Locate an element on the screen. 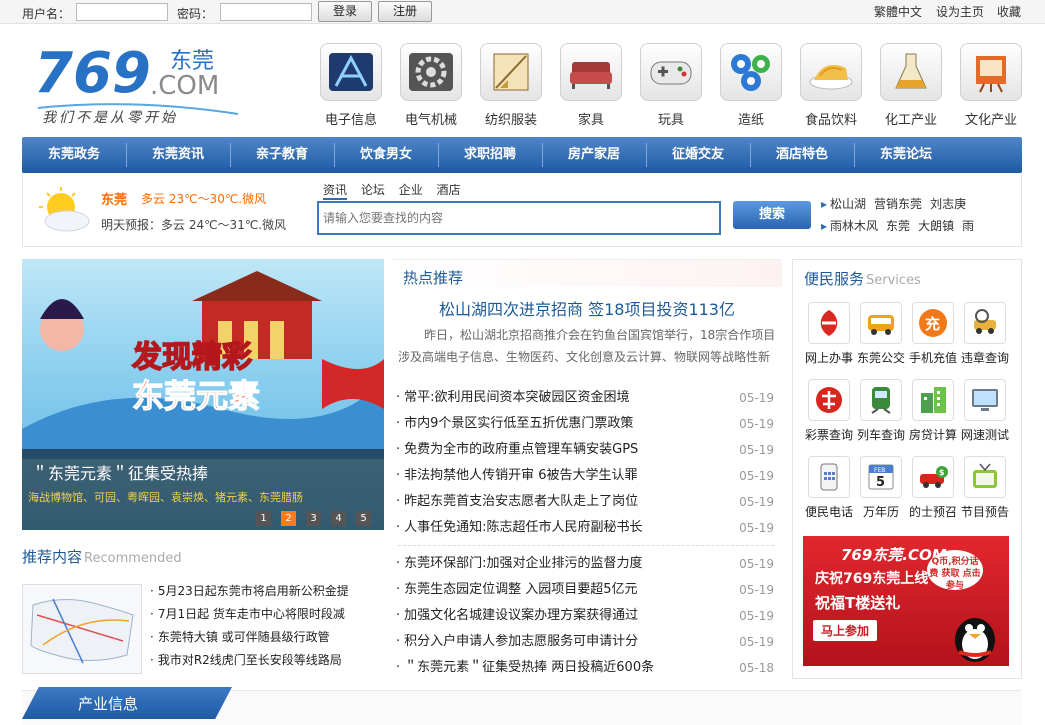 The image size is (1045, 725). service-mortgage: 房贷计算 is located at coordinates (933, 411).